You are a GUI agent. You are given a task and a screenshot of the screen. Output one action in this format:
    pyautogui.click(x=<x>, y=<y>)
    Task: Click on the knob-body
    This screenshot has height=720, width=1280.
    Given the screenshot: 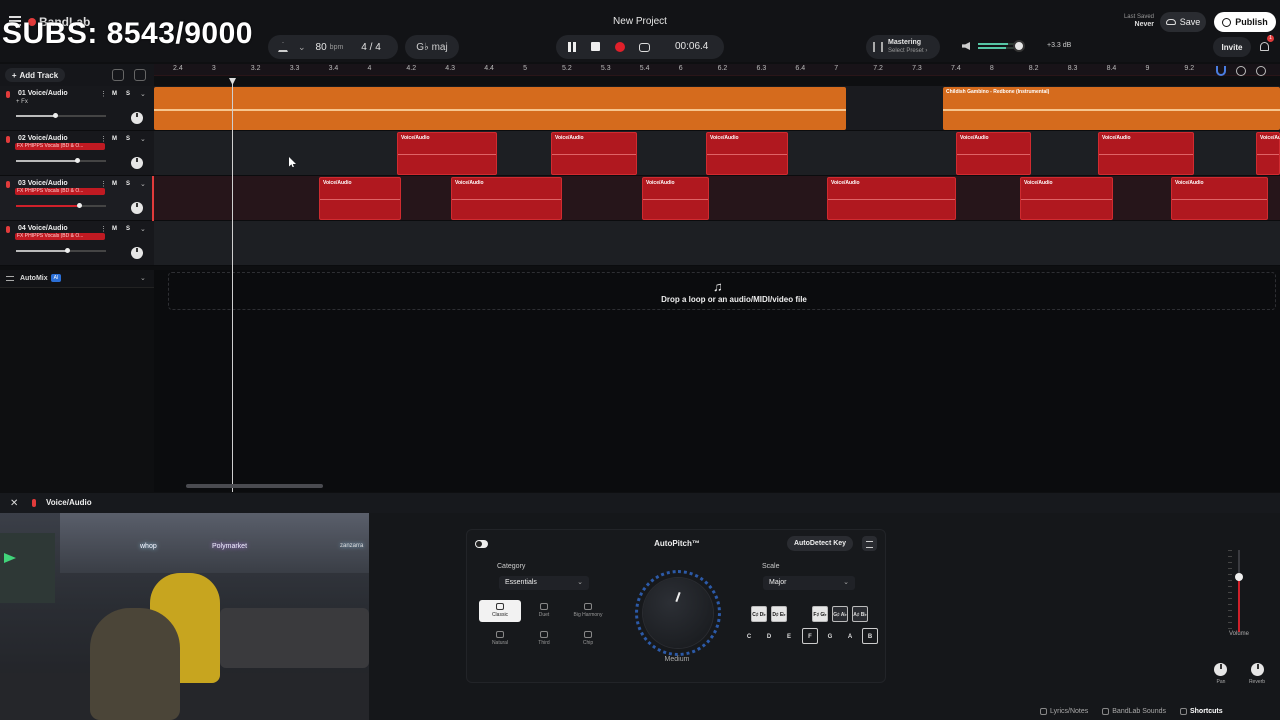 What is the action you would take?
    pyautogui.click(x=678, y=613)
    